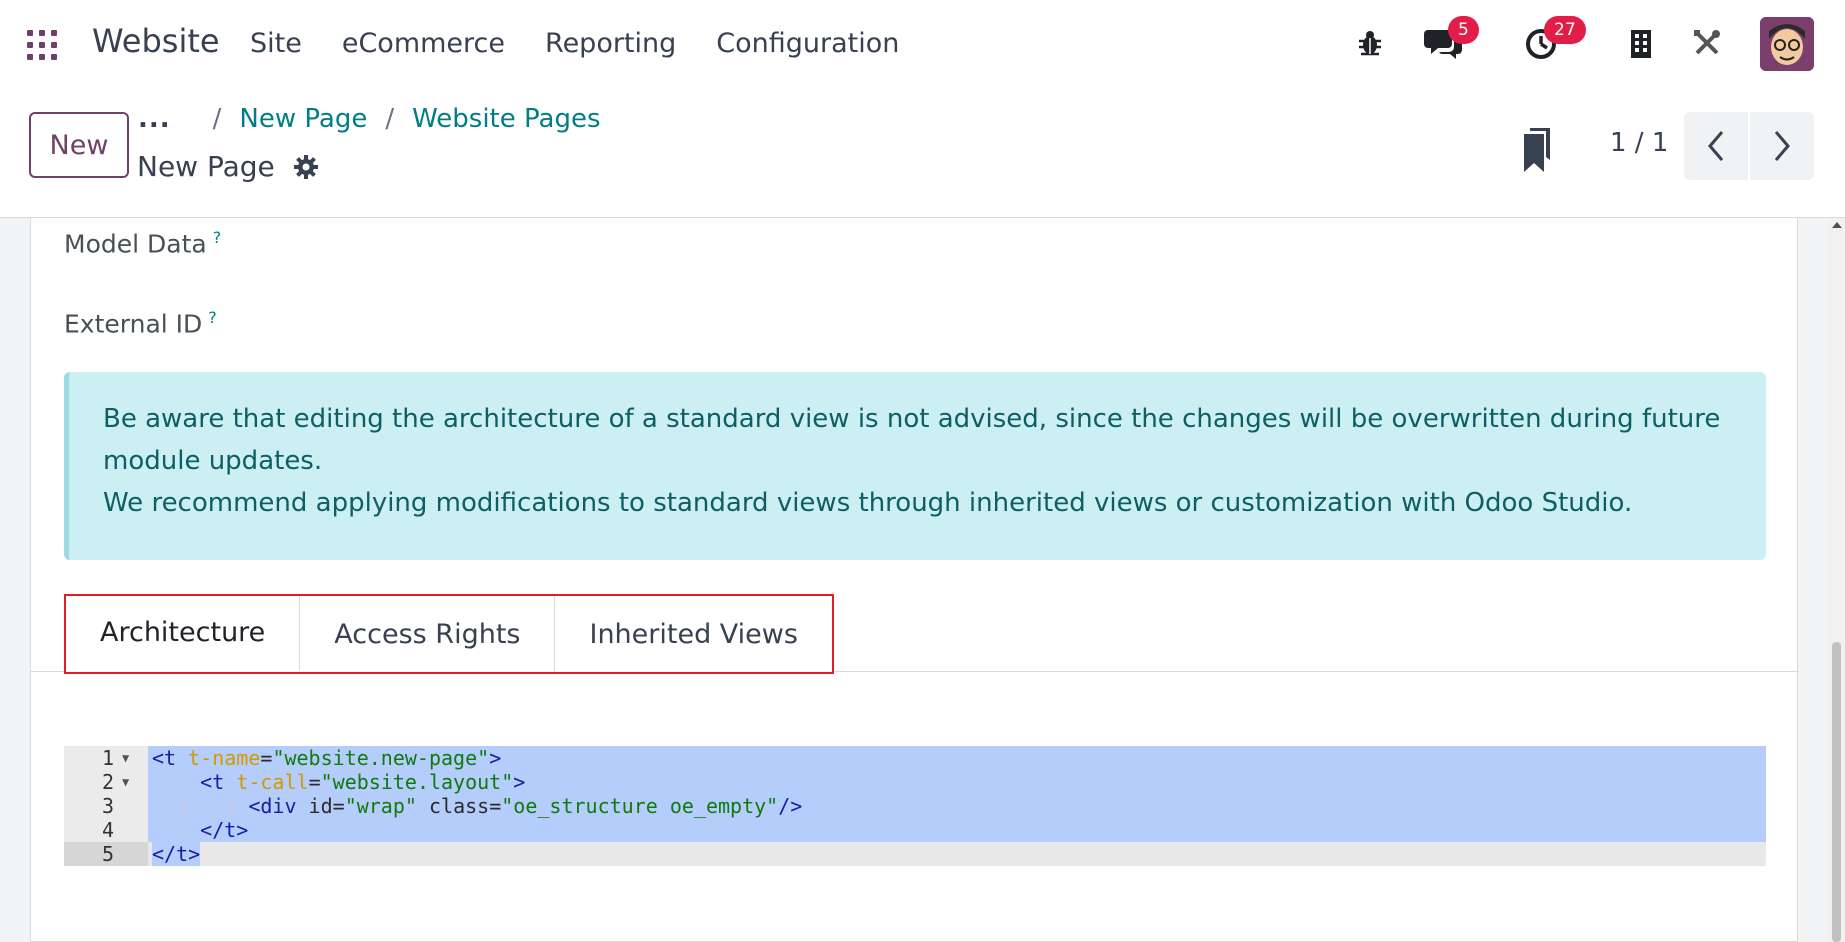 This screenshot has width=1845, height=942. I want to click on apps-menu-icon, so click(42, 45).